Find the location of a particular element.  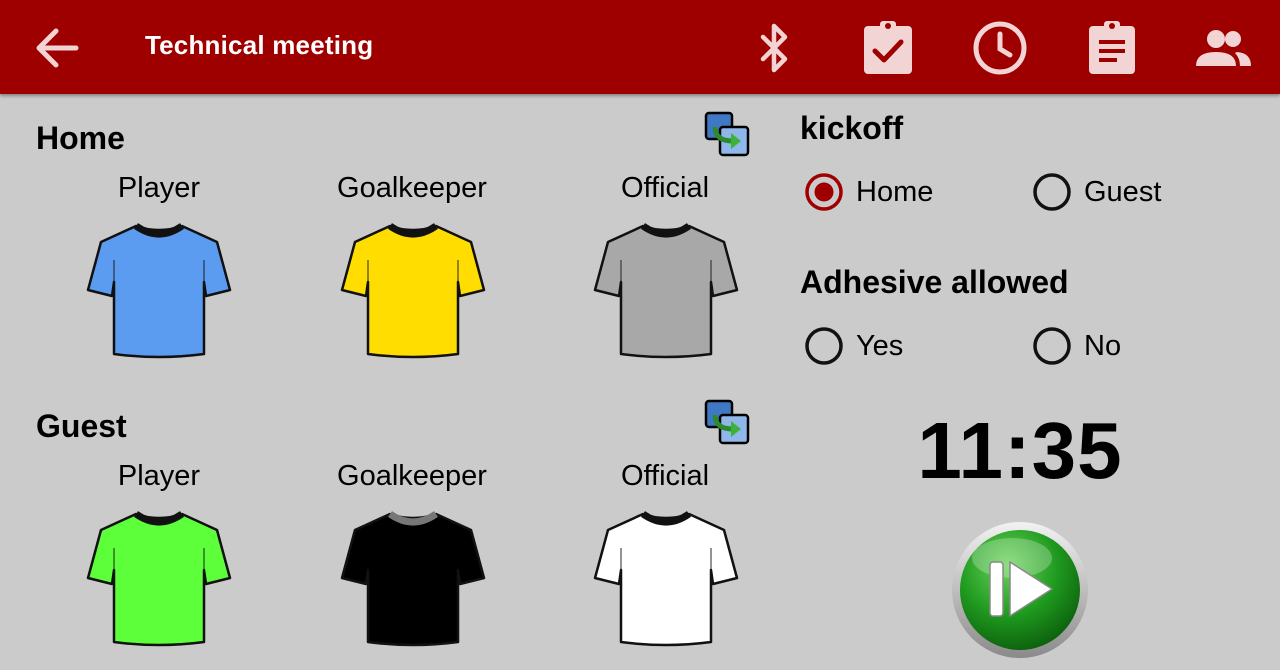

adhesive-yes-radio is located at coordinates (824, 346).